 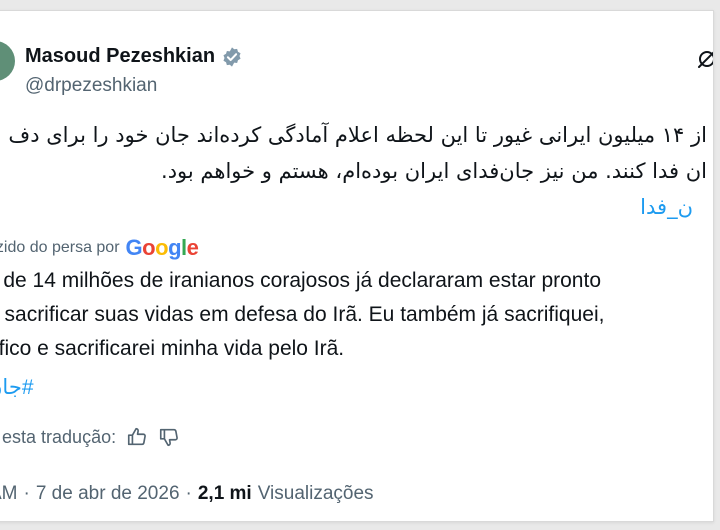 What do you see at coordinates (315, 493) in the screenshot?
I see `views-label: Visualizações` at bounding box center [315, 493].